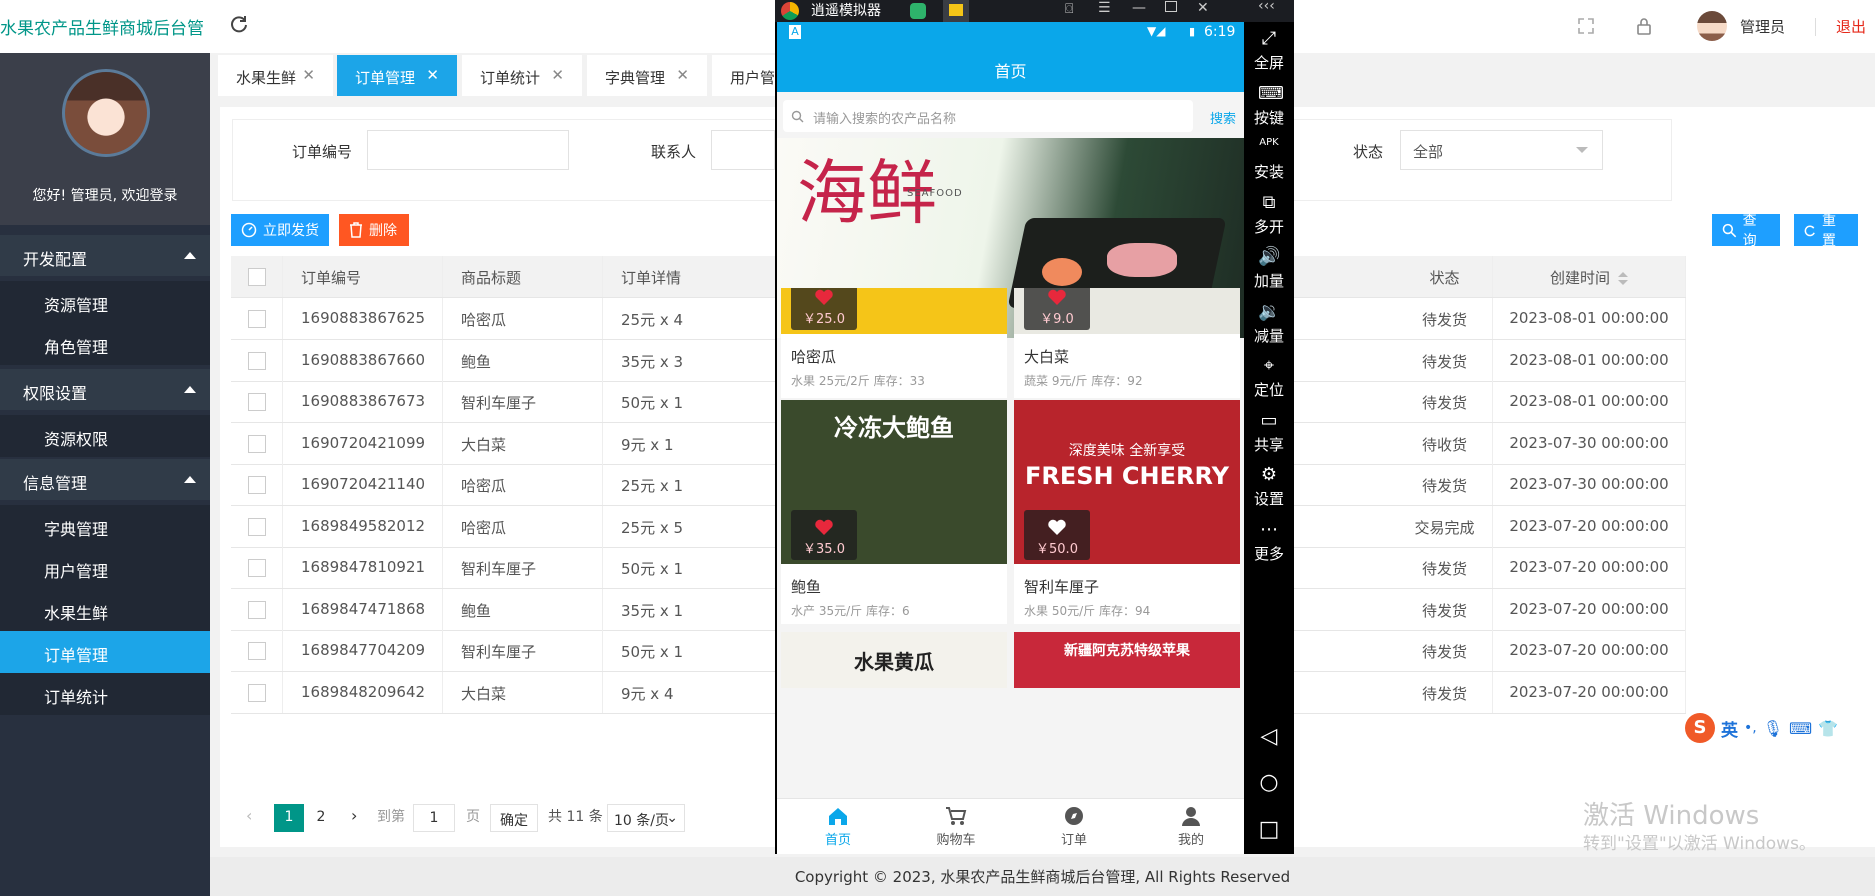  What do you see at coordinates (1712, 26) in the screenshot?
I see `user-avatar` at bounding box center [1712, 26].